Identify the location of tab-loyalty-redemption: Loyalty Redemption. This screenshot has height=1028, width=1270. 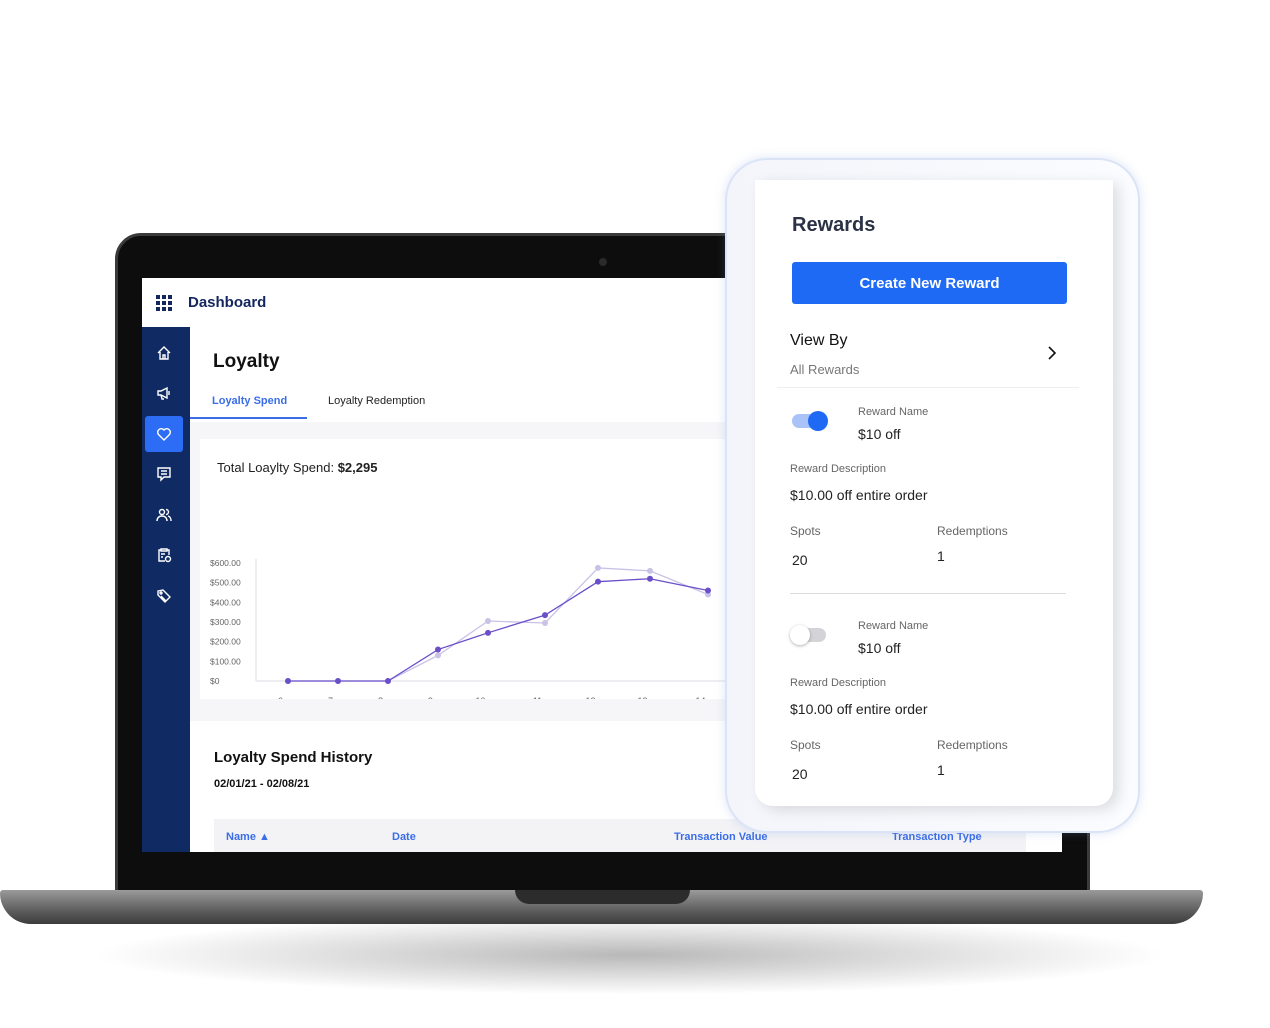
(376, 401).